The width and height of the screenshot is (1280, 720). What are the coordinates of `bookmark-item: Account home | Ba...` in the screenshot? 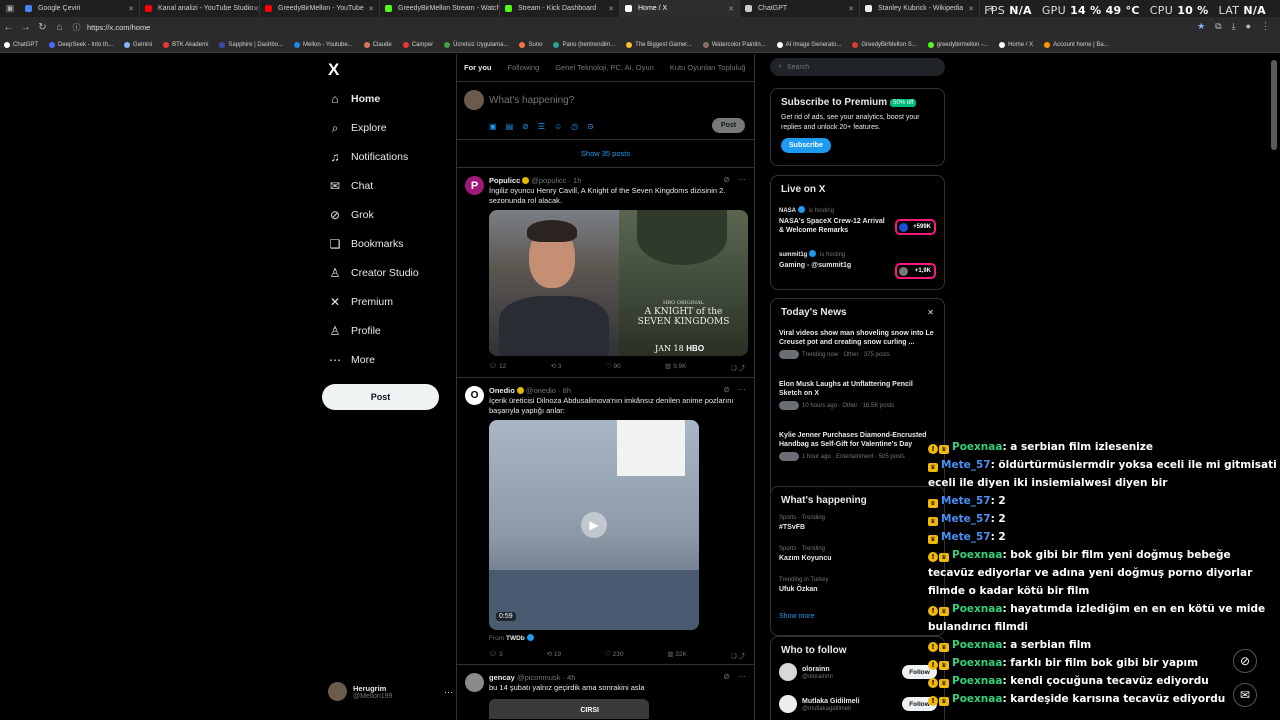 It's located at (1076, 45).